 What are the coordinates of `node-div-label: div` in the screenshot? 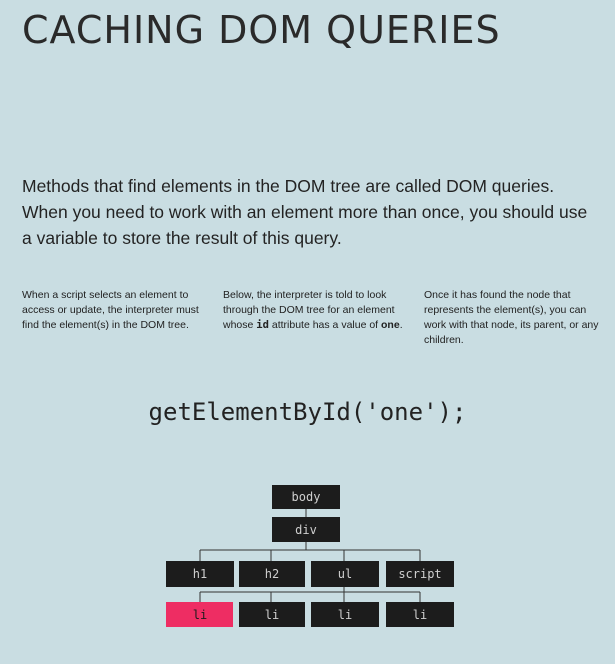 It's located at (306, 530).